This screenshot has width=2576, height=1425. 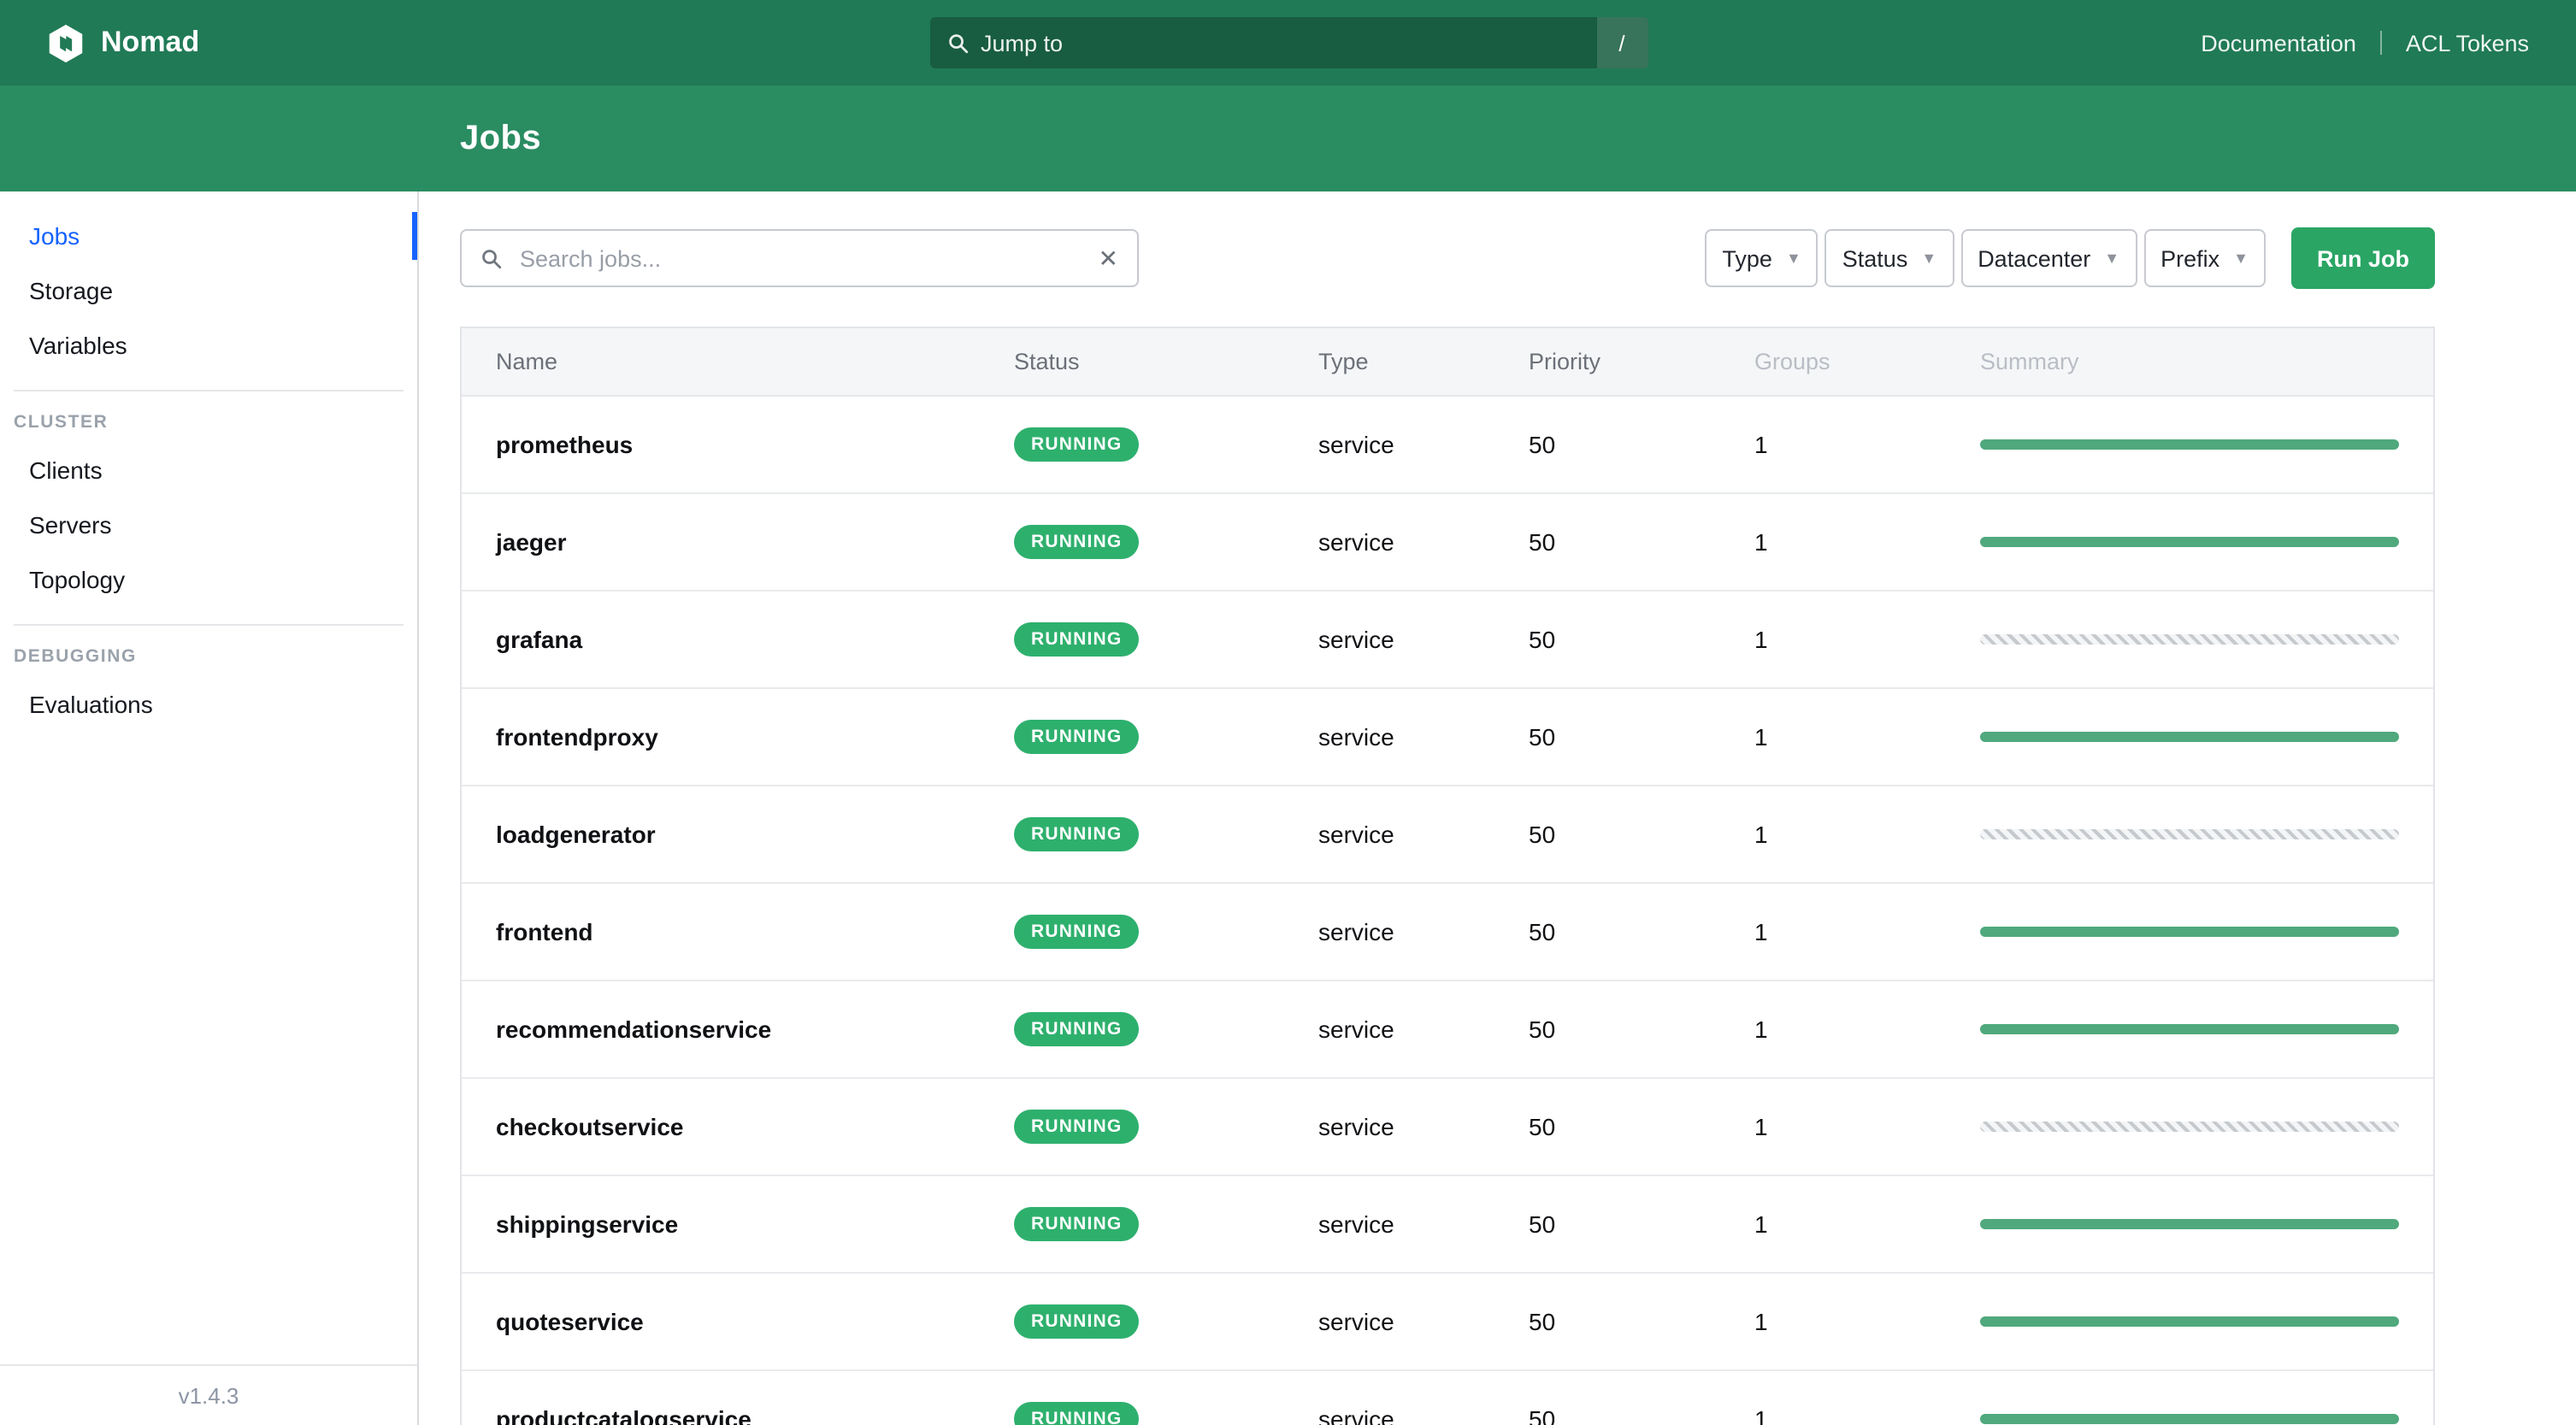 What do you see at coordinates (75, 656) in the screenshot?
I see `sidebar-section-debugging: DEBUGGING` at bounding box center [75, 656].